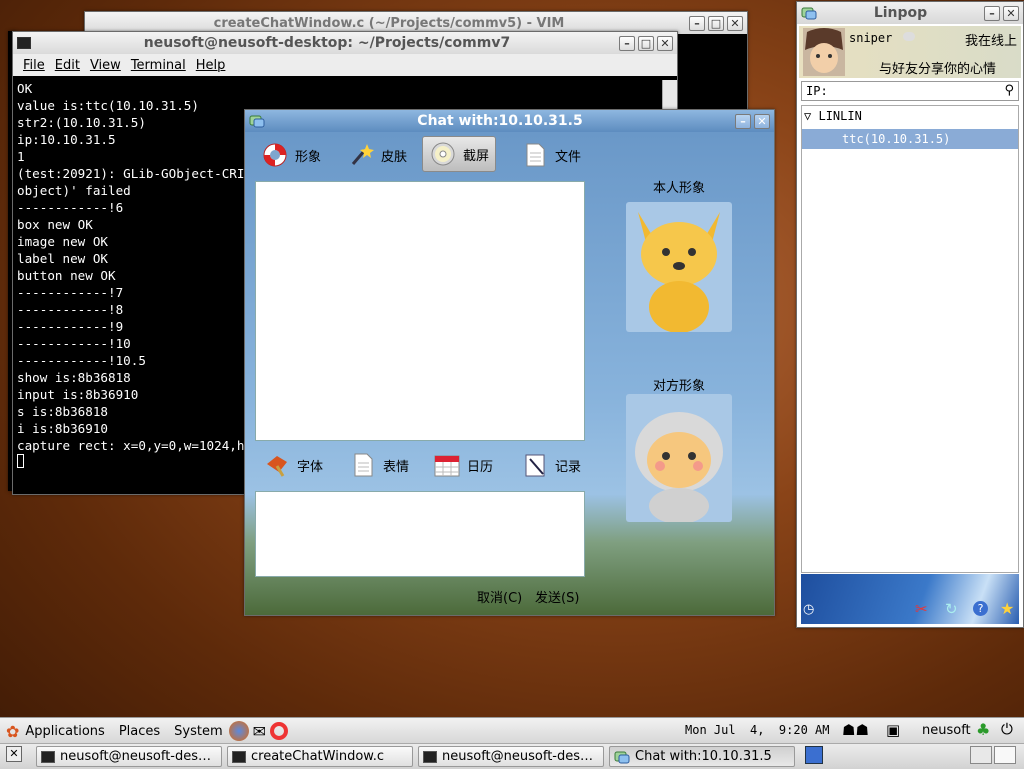 The width and height of the screenshot is (1024, 769). Describe the element at coordinates (551, 155) in the screenshot. I see `file-button: 文件` at that location.